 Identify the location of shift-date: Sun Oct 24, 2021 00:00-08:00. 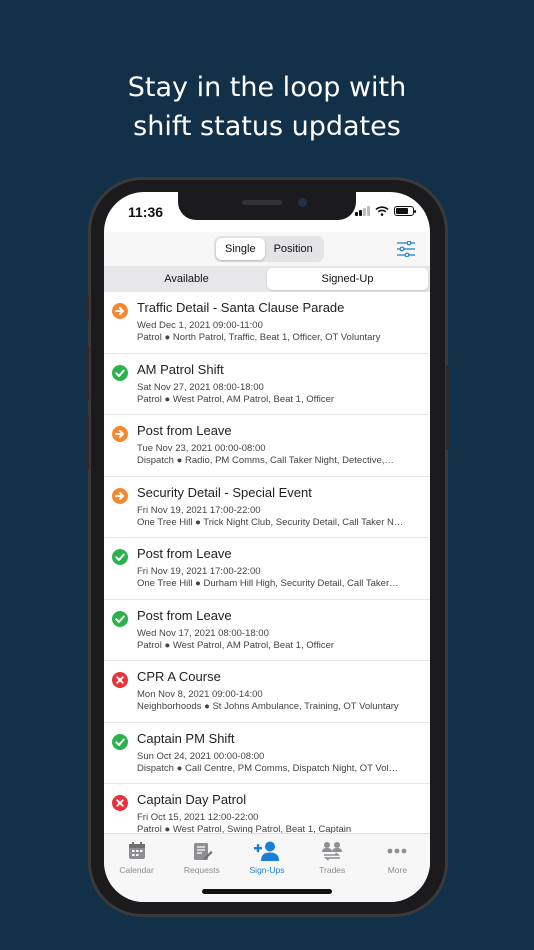
(201, 756).